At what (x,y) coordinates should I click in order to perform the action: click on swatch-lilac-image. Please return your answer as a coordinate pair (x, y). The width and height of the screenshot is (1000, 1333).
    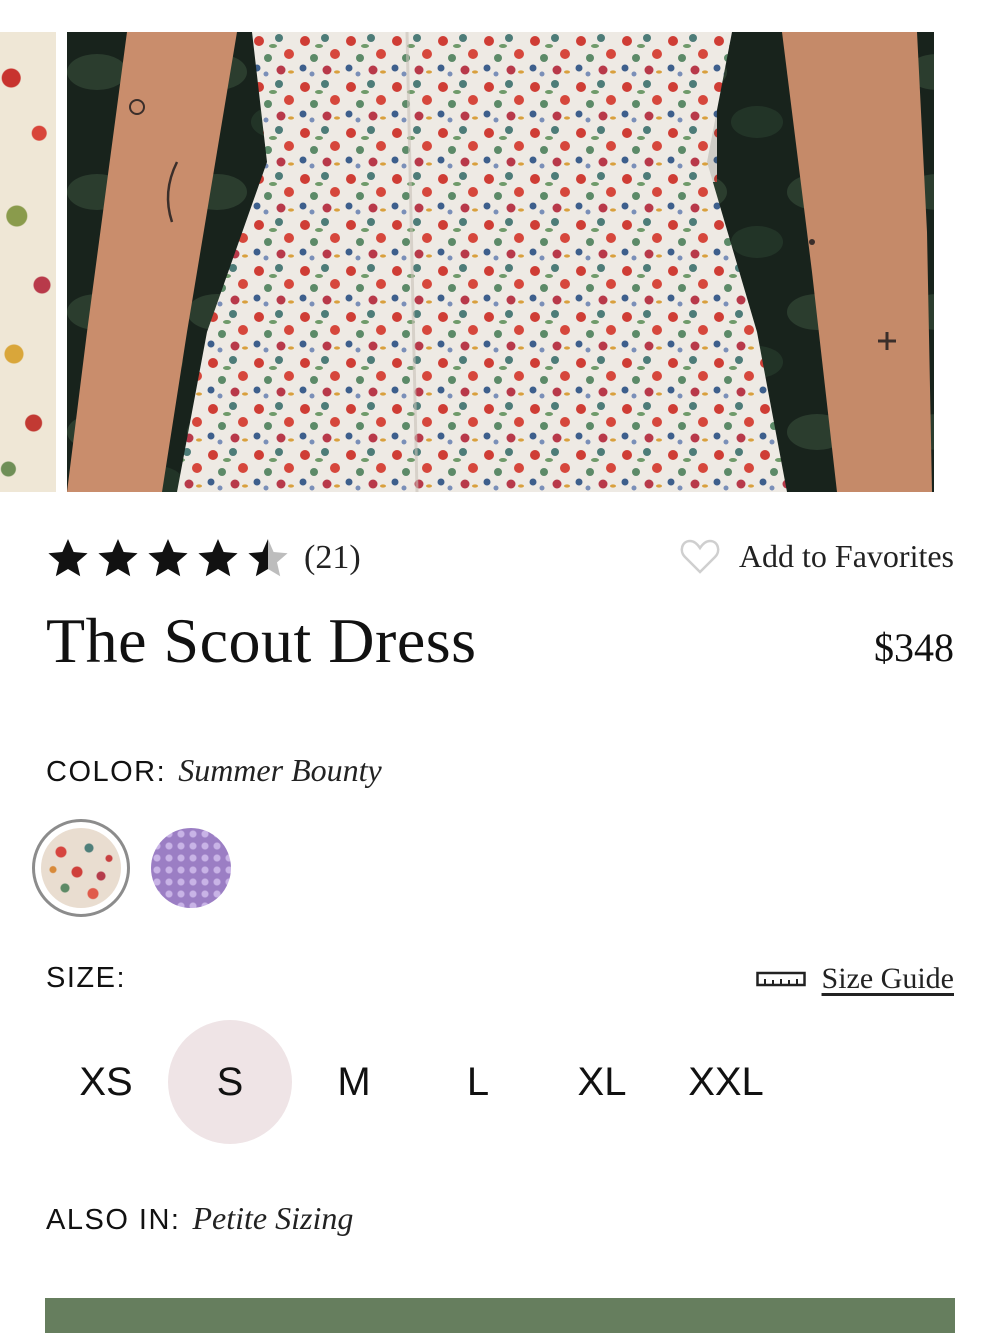
    Looking at the image, I should click on (191, 868).